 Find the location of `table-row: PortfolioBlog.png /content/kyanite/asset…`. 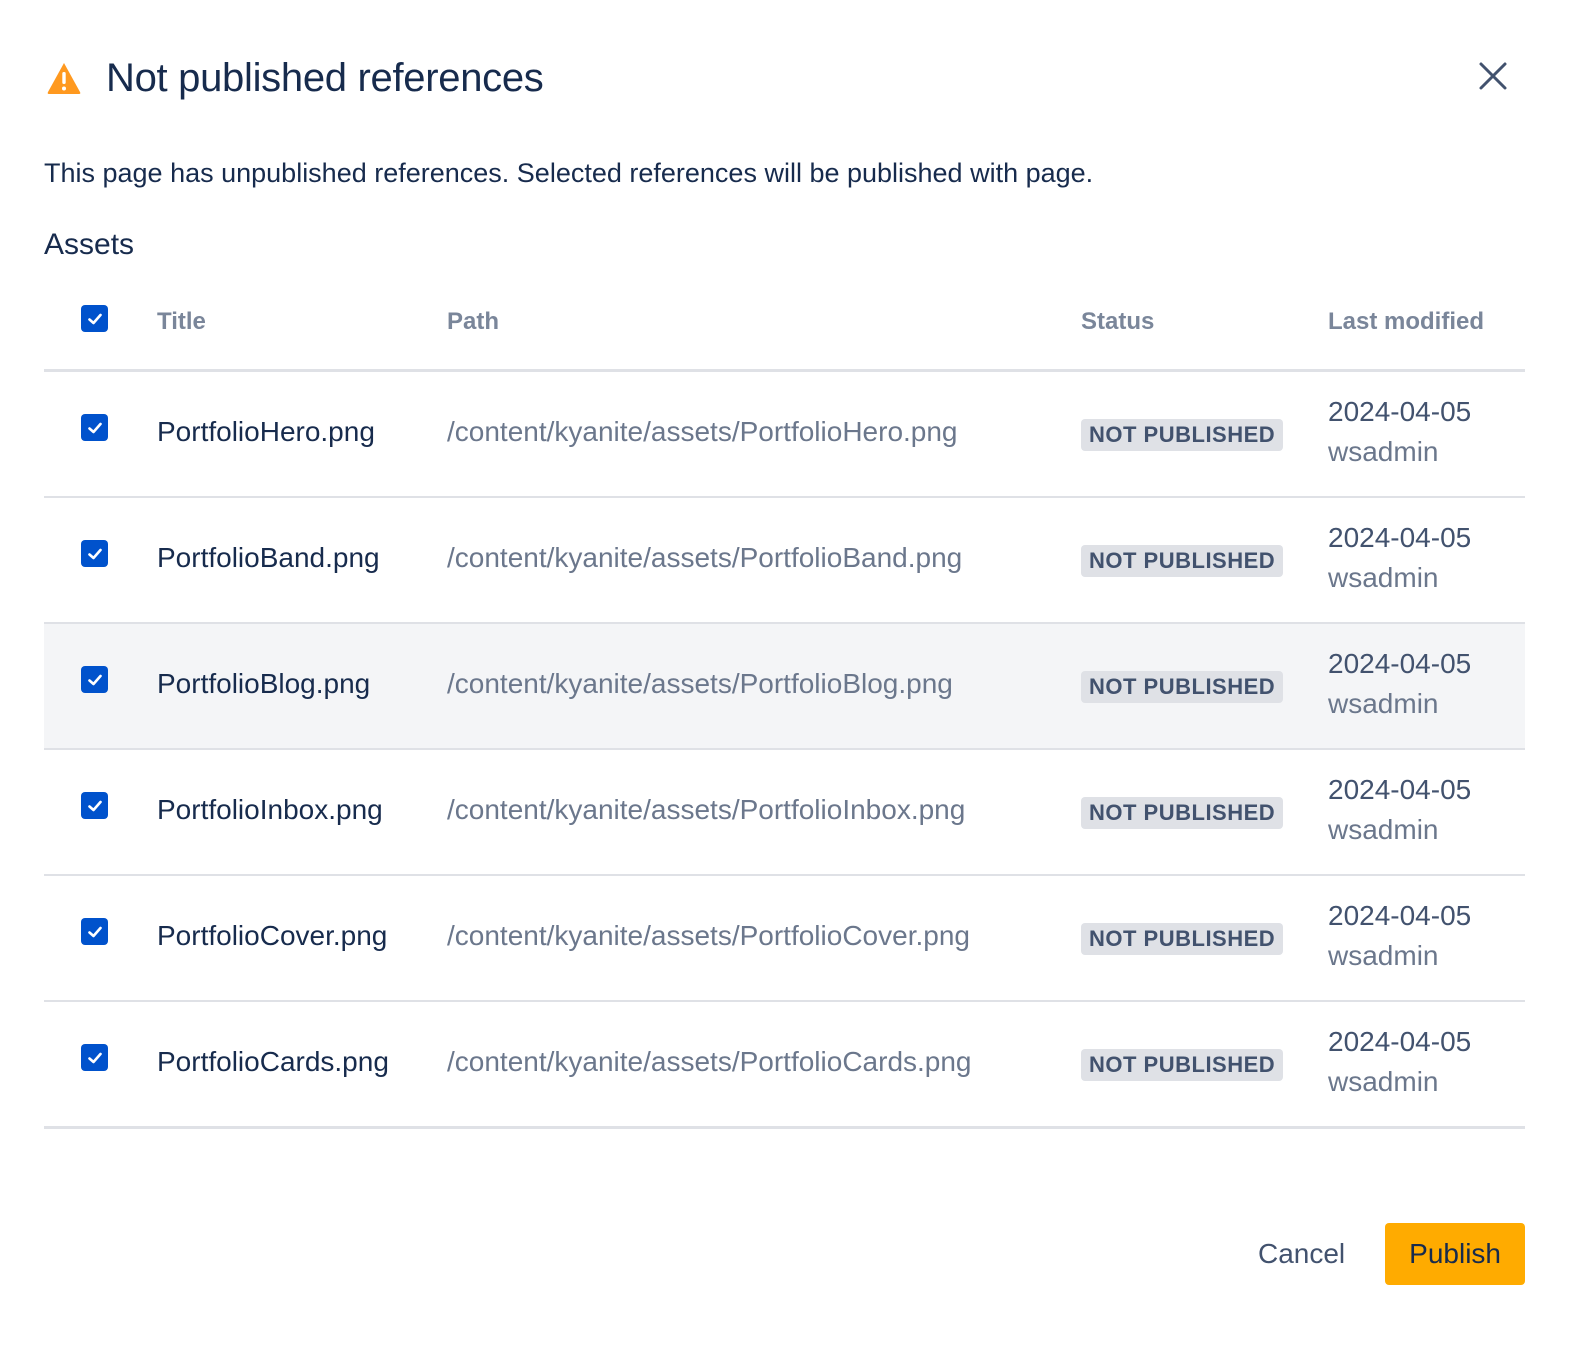

table-row: PortfolioBlog.png /content/kyanite/asset… is located at coordinates (784, 687).